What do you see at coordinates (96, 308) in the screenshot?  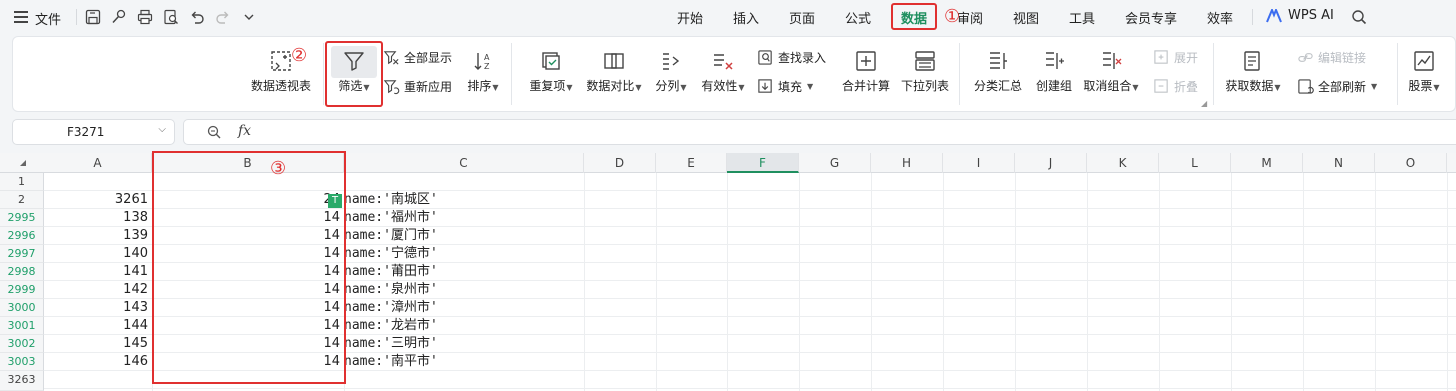 I see `cell-a: 143` at bounding box center [96, 308].